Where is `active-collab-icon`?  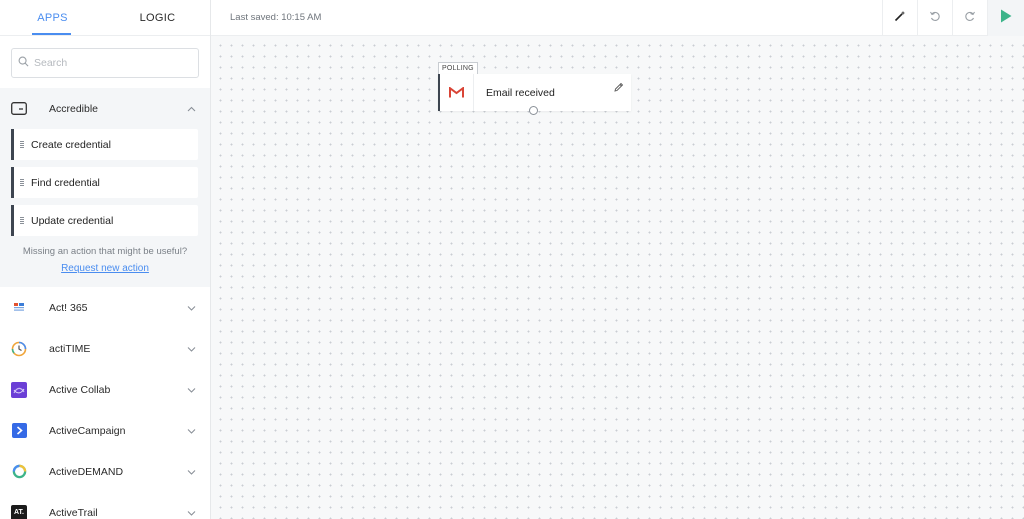 active-collab-icon is located at coordinates (19, 389).